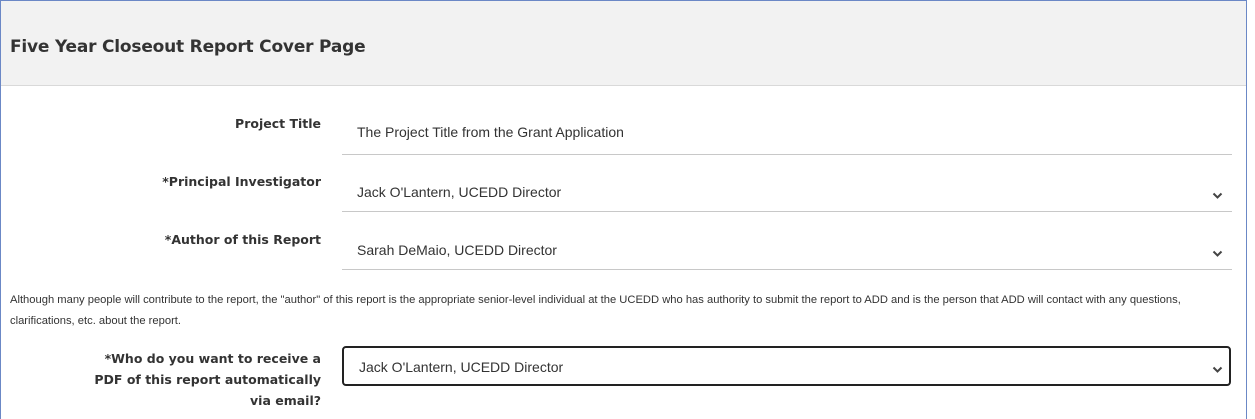 This screenshot has height=419, width=1255. Describe the element at coordinates (188, 47) in the screenshot. I see `page-title: Five Year Closeout Report Cover Page` at that location.